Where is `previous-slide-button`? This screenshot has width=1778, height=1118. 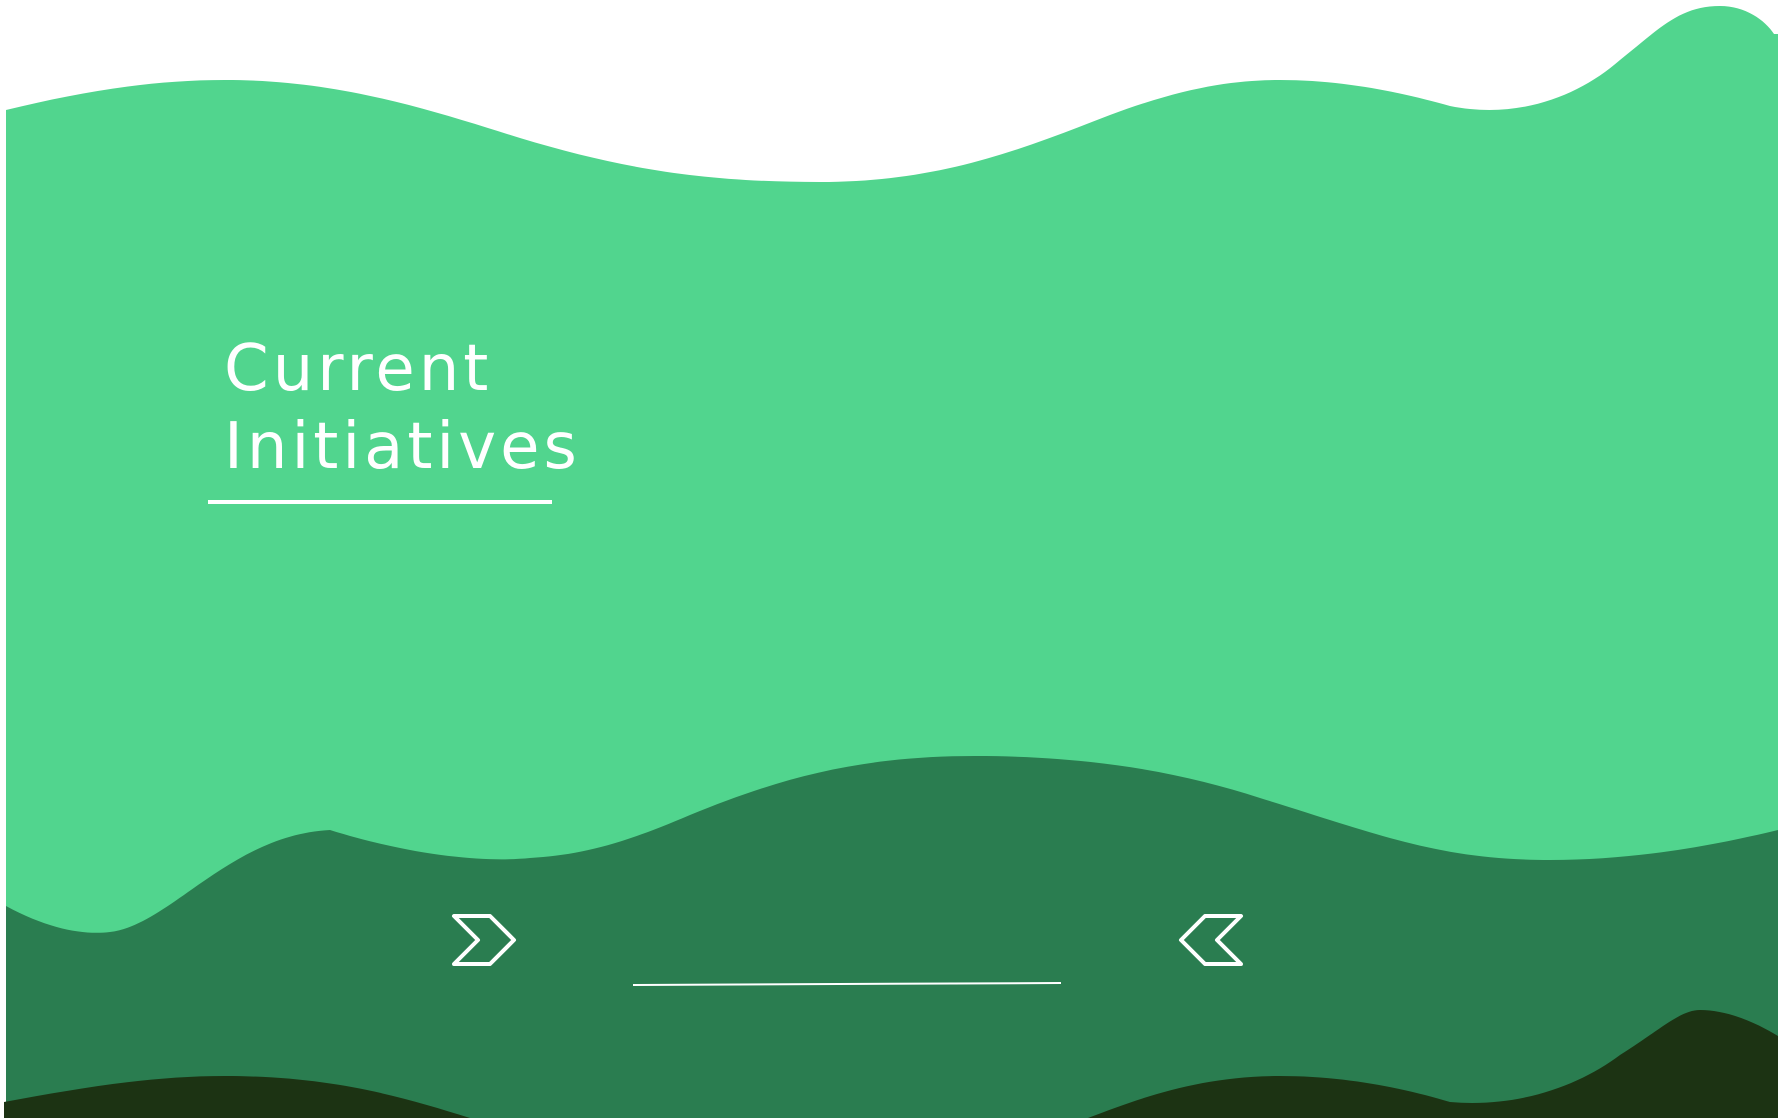
previous-slide-button is located at coordinates (1210, 940).